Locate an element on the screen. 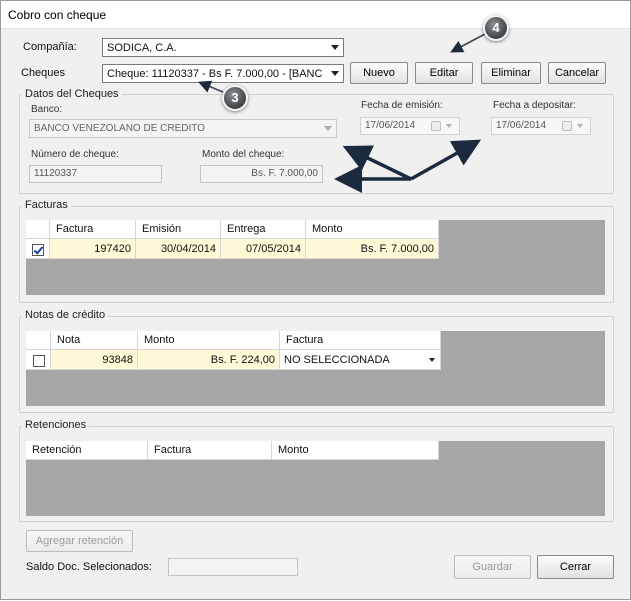  step-badge-4: 4 is located at coordinates (496, 28).